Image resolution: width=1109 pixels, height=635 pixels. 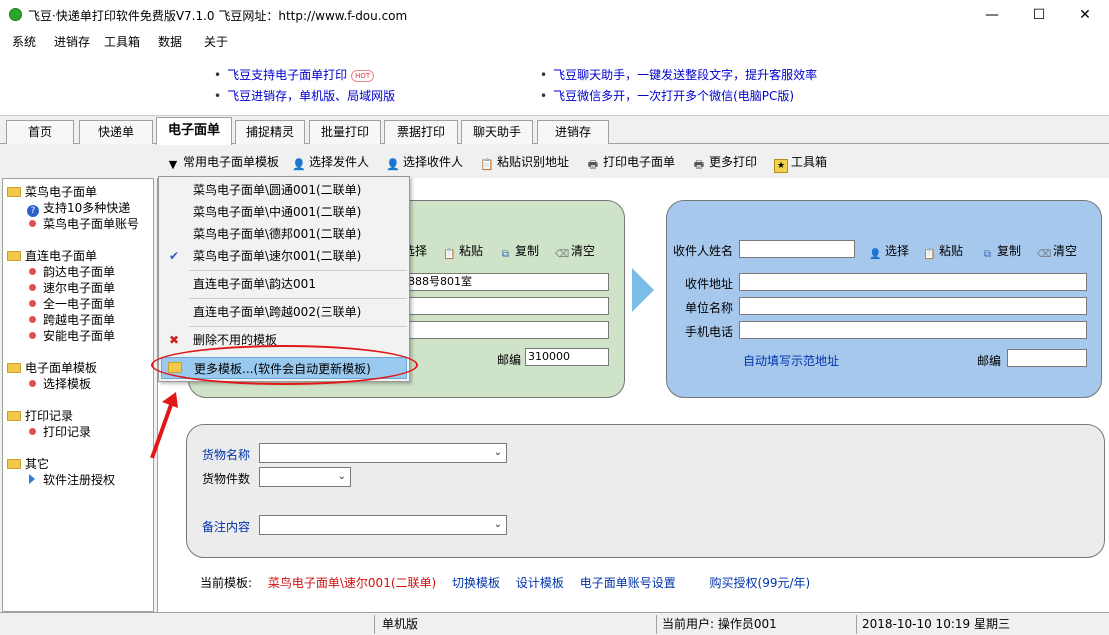 What do you see at coordinates (330, 162) in the screenshot?
I see `select-sender-button: 👤 选择发件人` at bounding box center [330, 162].